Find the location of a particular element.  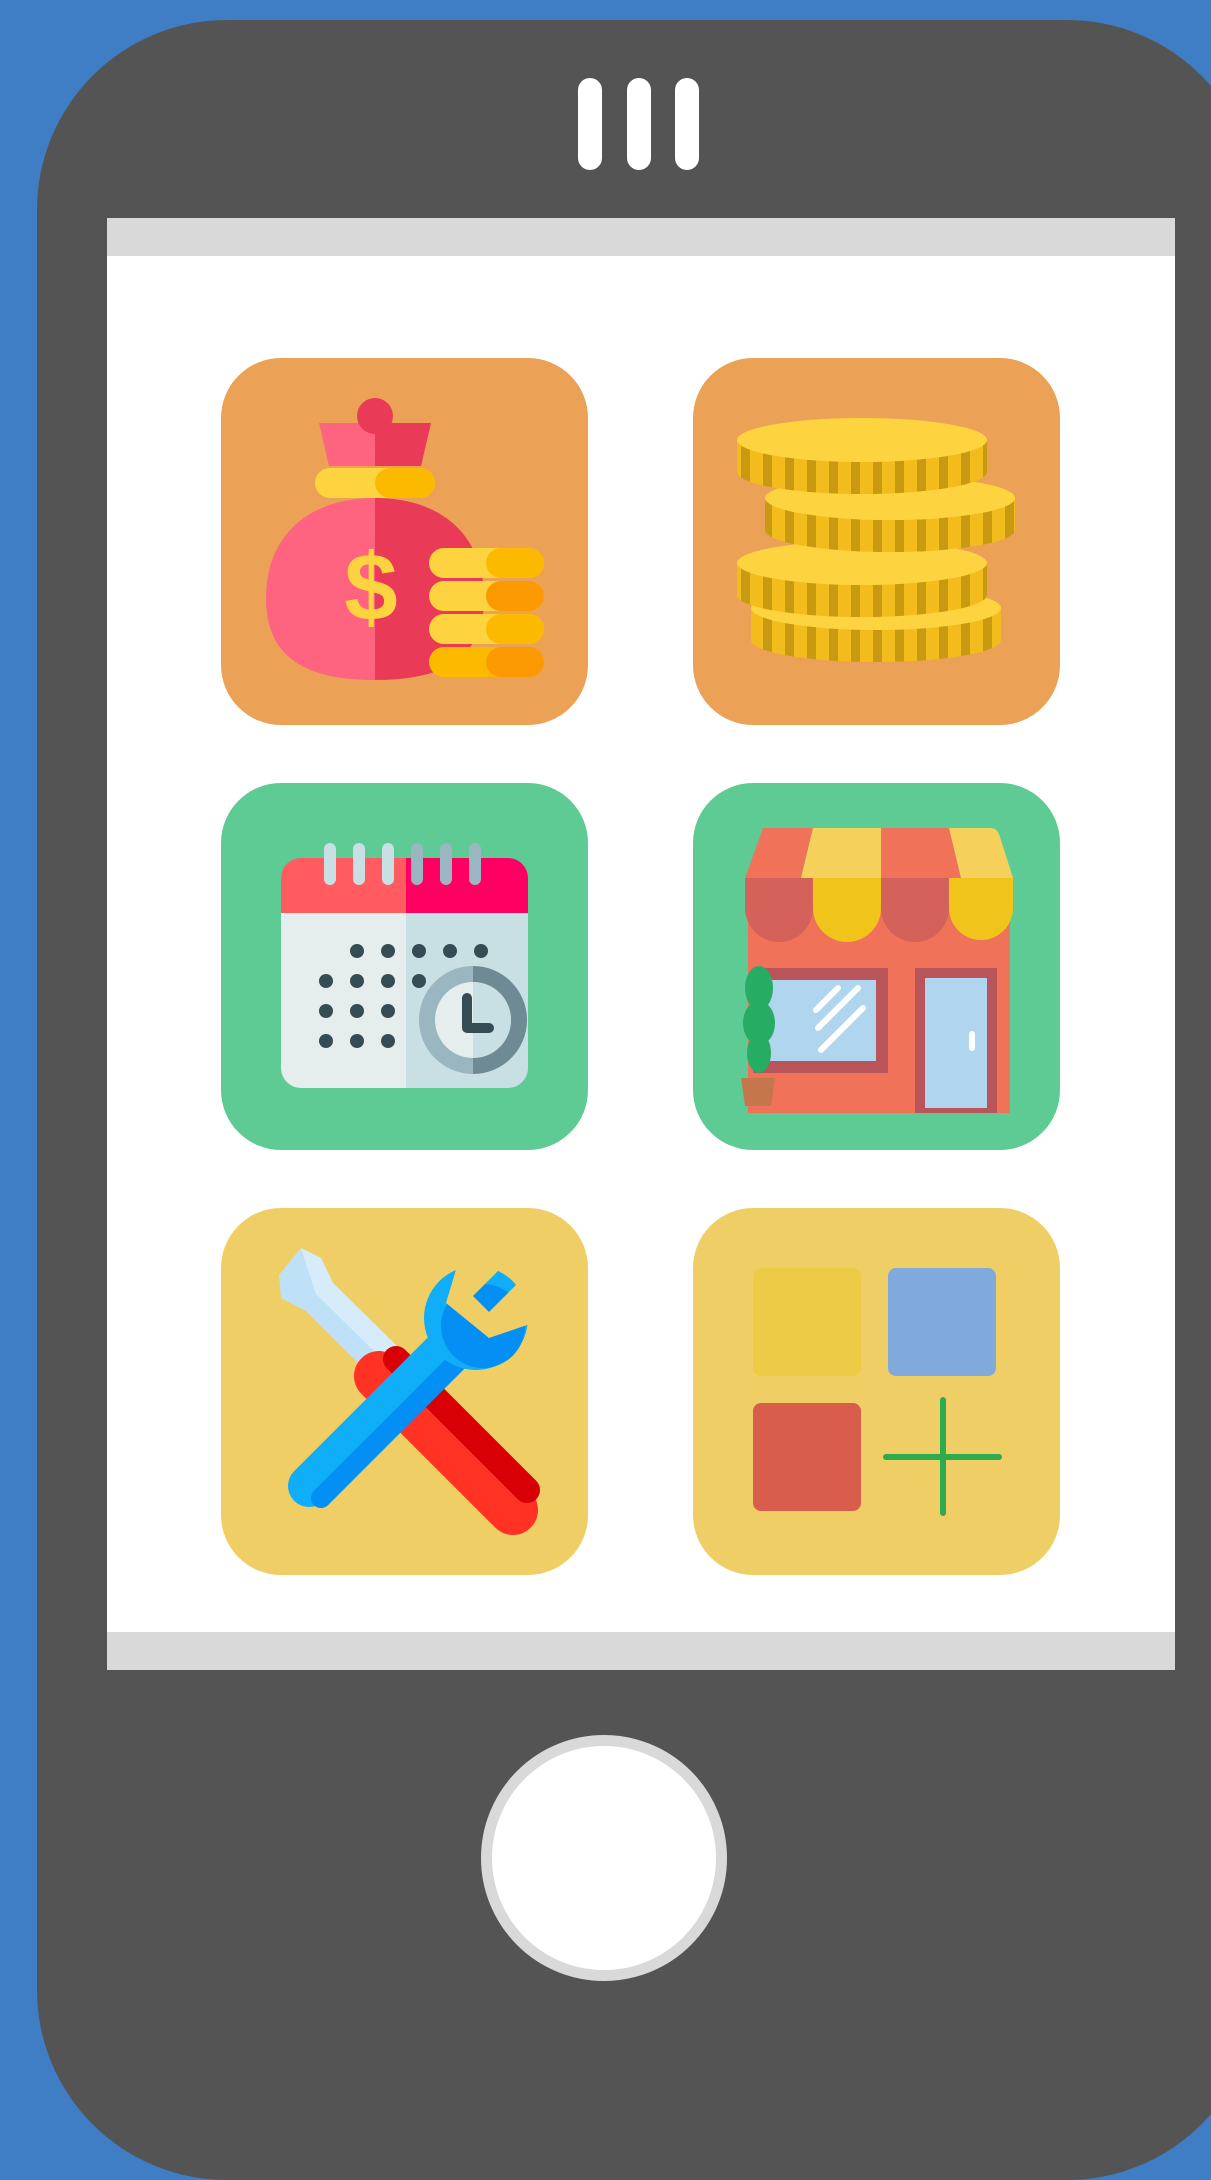

app-coin-stack is located at coordinates (876, 541).